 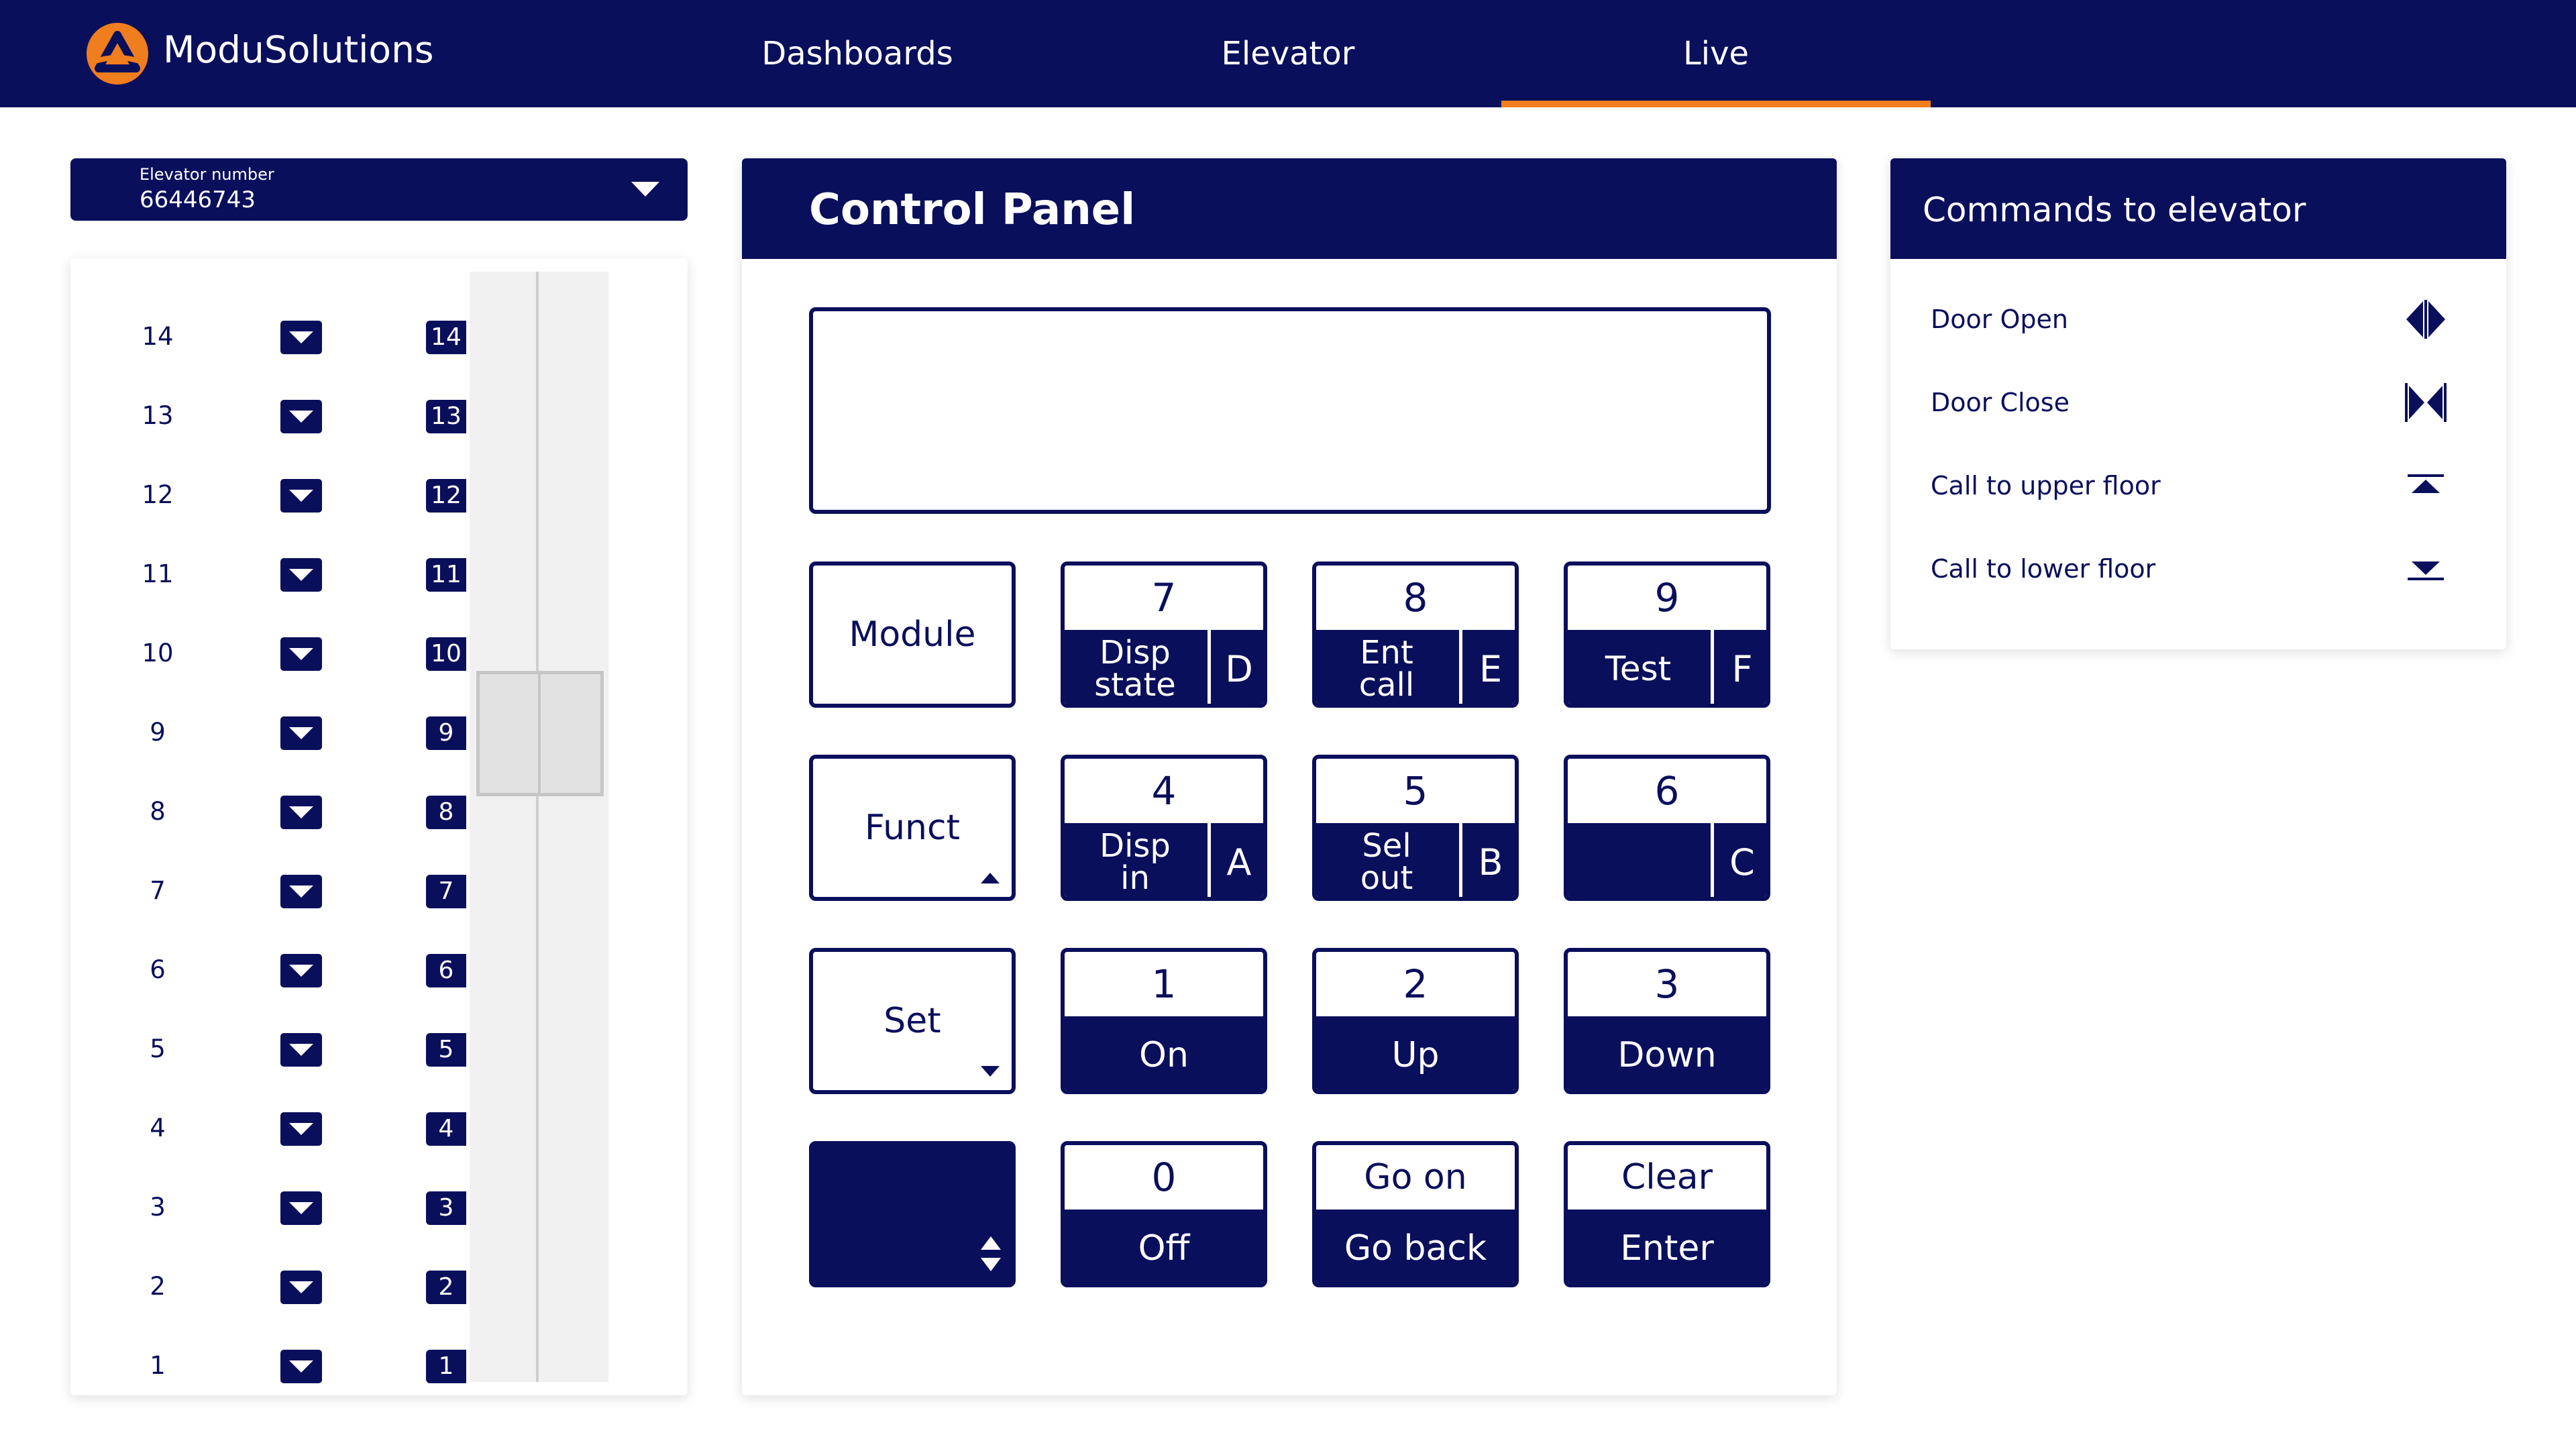 I want to click on floor-row: 12 12, so click(x=268, y=495).